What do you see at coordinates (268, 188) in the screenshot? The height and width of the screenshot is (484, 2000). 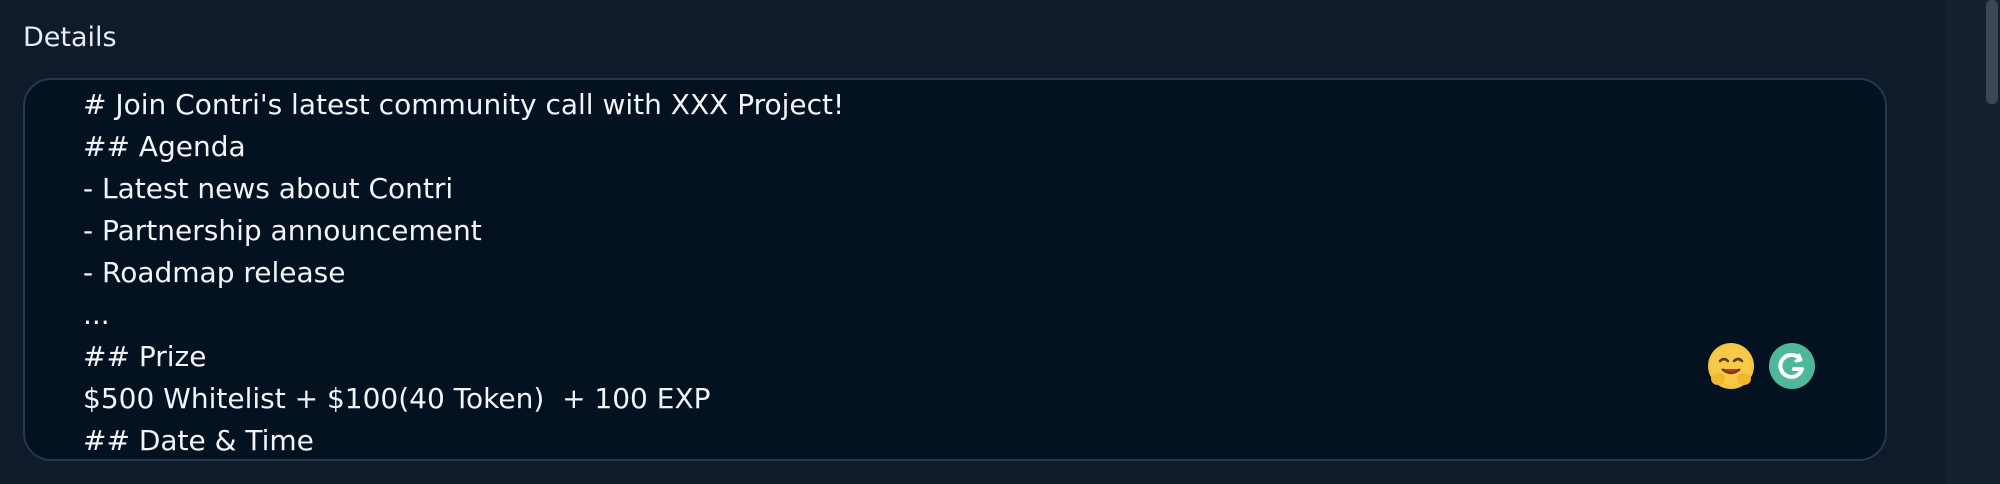 I see `text-line: - Latest news about Contri` at bounding box center [268, 188].